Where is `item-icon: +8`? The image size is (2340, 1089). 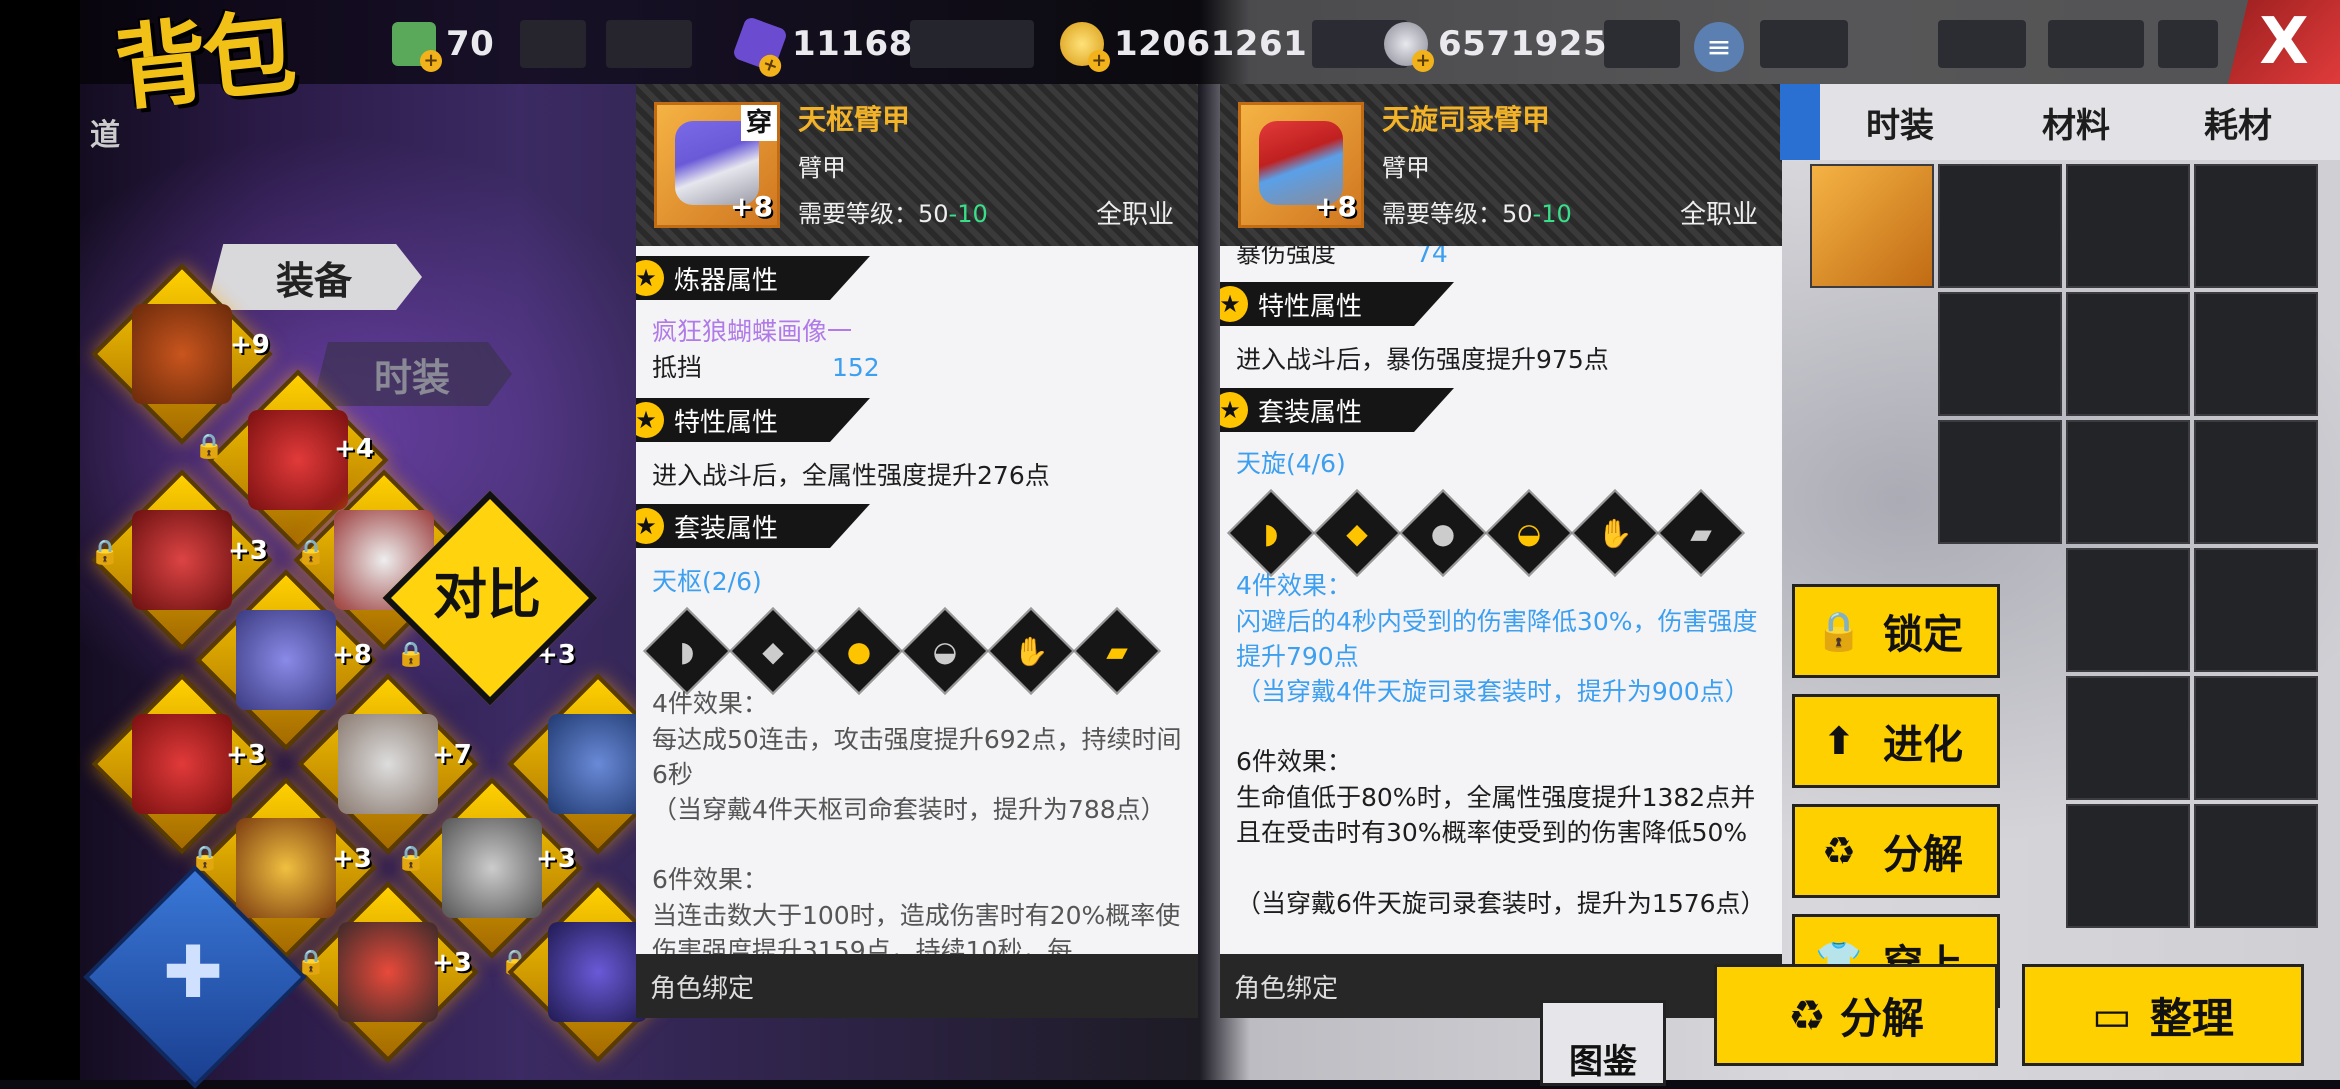 item-icon: +8 is located at coordinates (1301, 165).